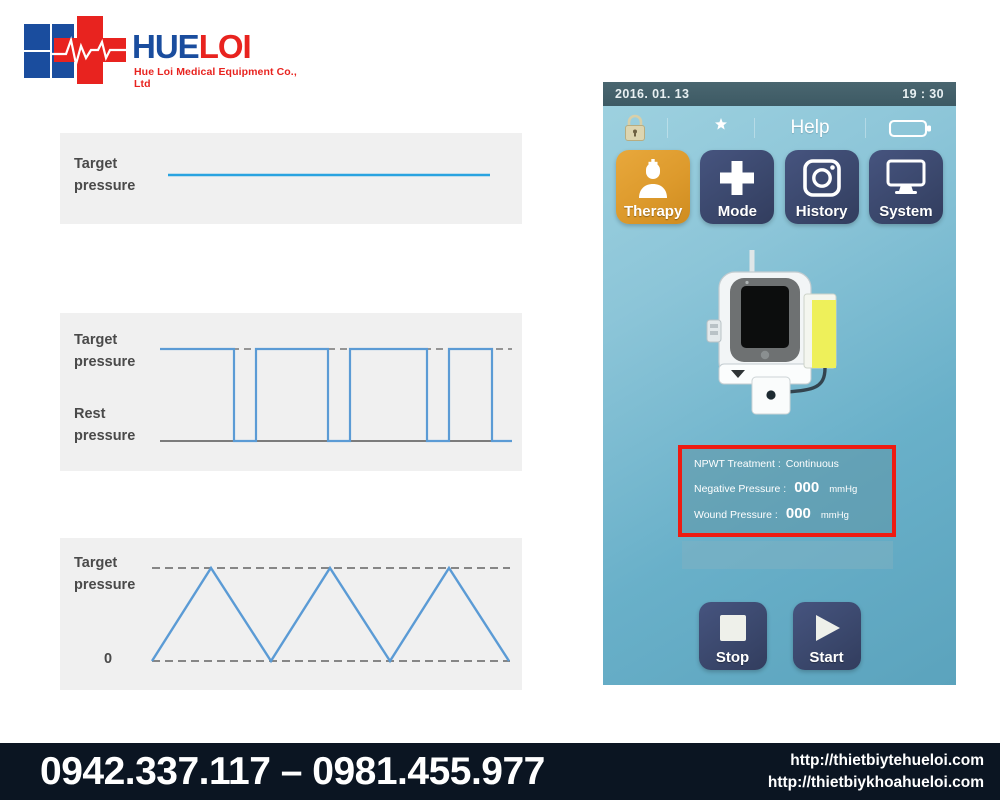 This screenshot has width=1000, height=800. I want to click on footer-url-1: http://thietbiytehueloi.com, so click(876, 761).